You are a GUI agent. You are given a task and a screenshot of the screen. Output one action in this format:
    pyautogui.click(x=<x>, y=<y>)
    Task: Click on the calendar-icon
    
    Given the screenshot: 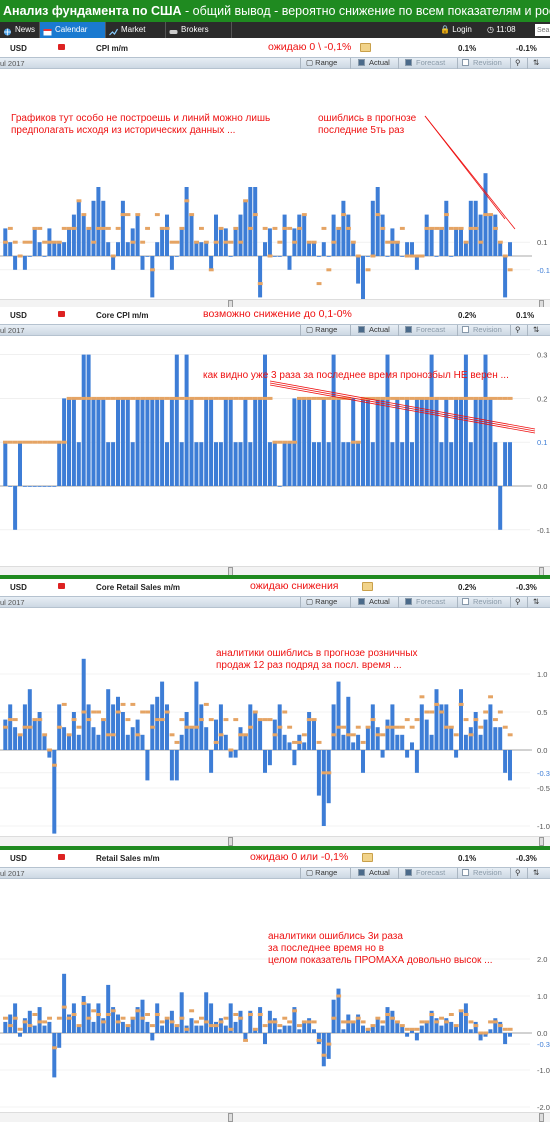 What is the action you would take?
    pyautogui.click(x=47, y=31)
    